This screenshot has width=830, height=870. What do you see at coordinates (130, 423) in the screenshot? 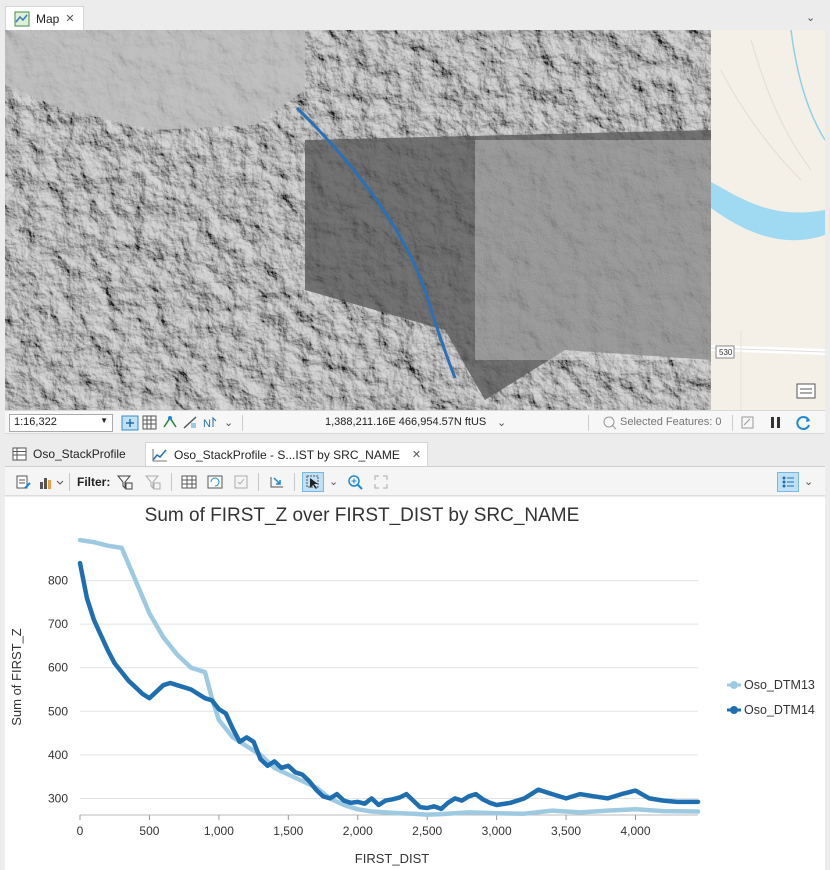
I see `fixed-zoom-in-icon` at bounding box center [130, 423].